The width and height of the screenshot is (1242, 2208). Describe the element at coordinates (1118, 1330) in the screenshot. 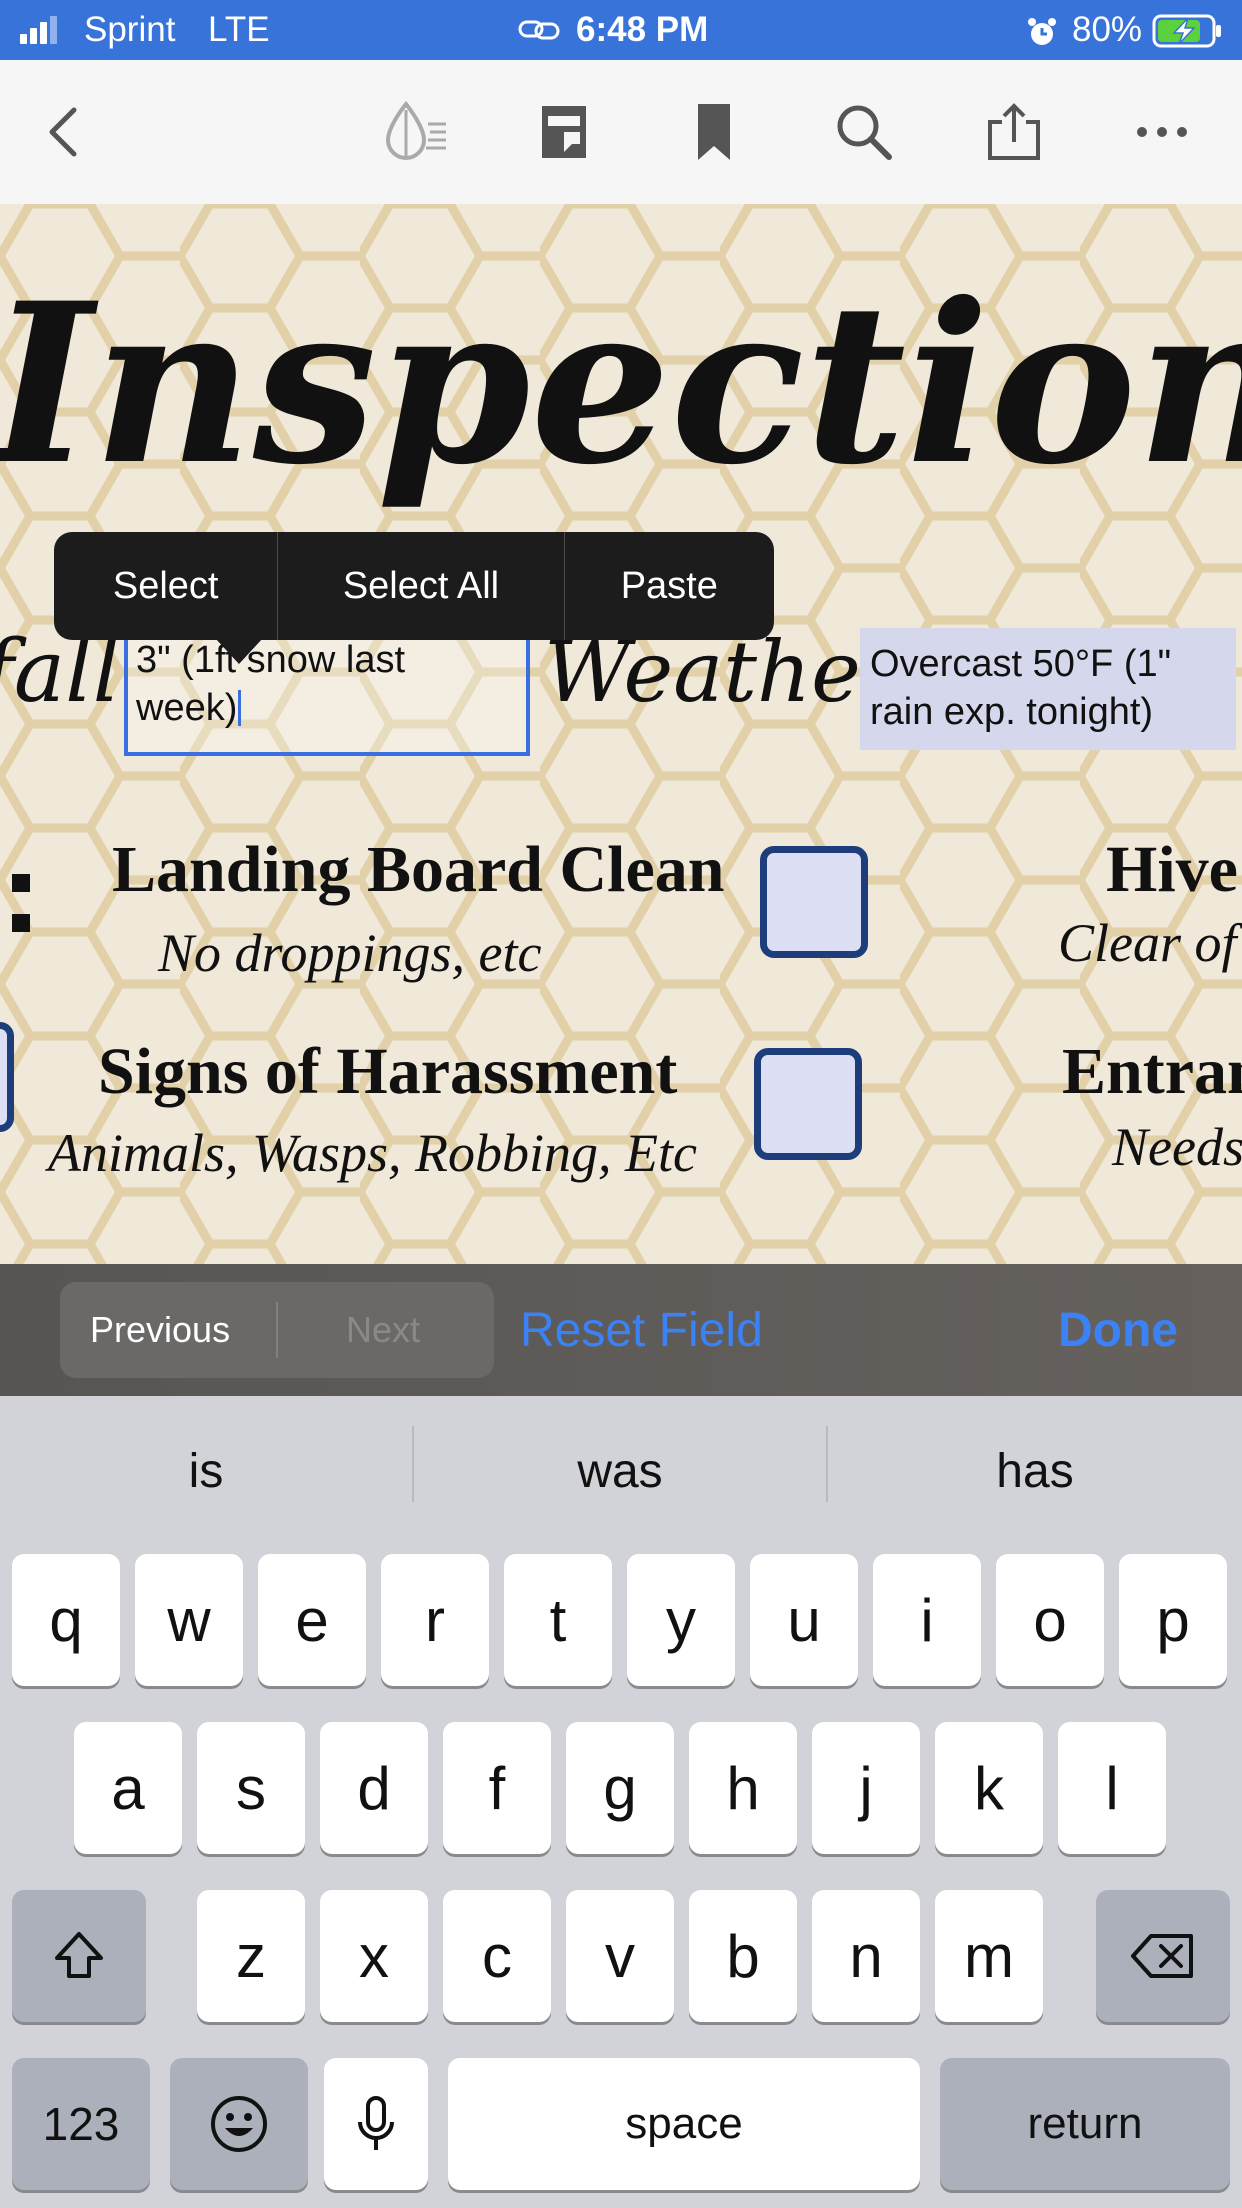

I see `done-button: Done` at that location.